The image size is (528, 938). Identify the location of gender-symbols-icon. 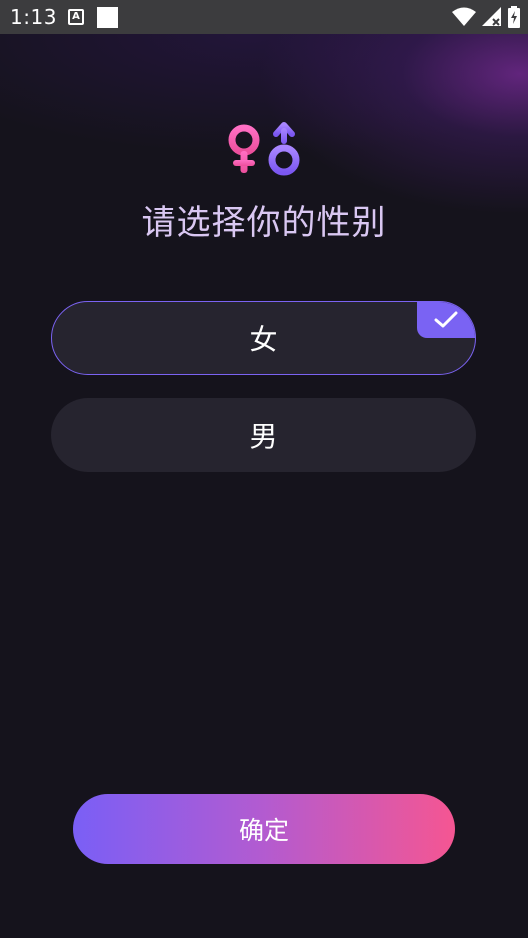
(264, 149).